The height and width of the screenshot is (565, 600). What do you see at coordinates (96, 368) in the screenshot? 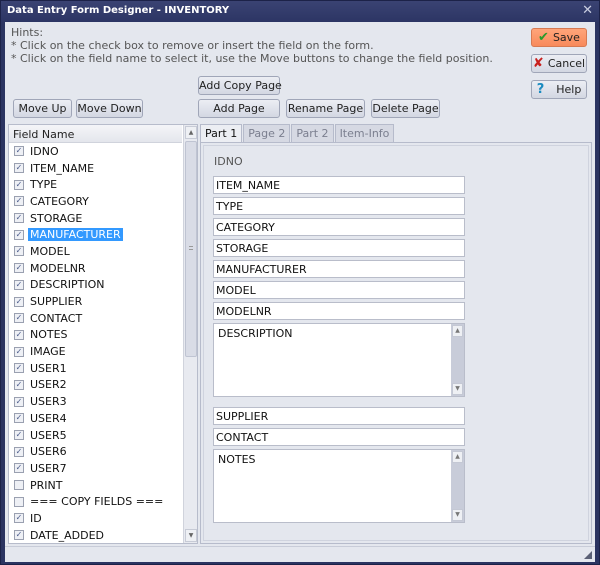
I see `field-list-item: ✓ USER1` at bounding box center [96, 368].